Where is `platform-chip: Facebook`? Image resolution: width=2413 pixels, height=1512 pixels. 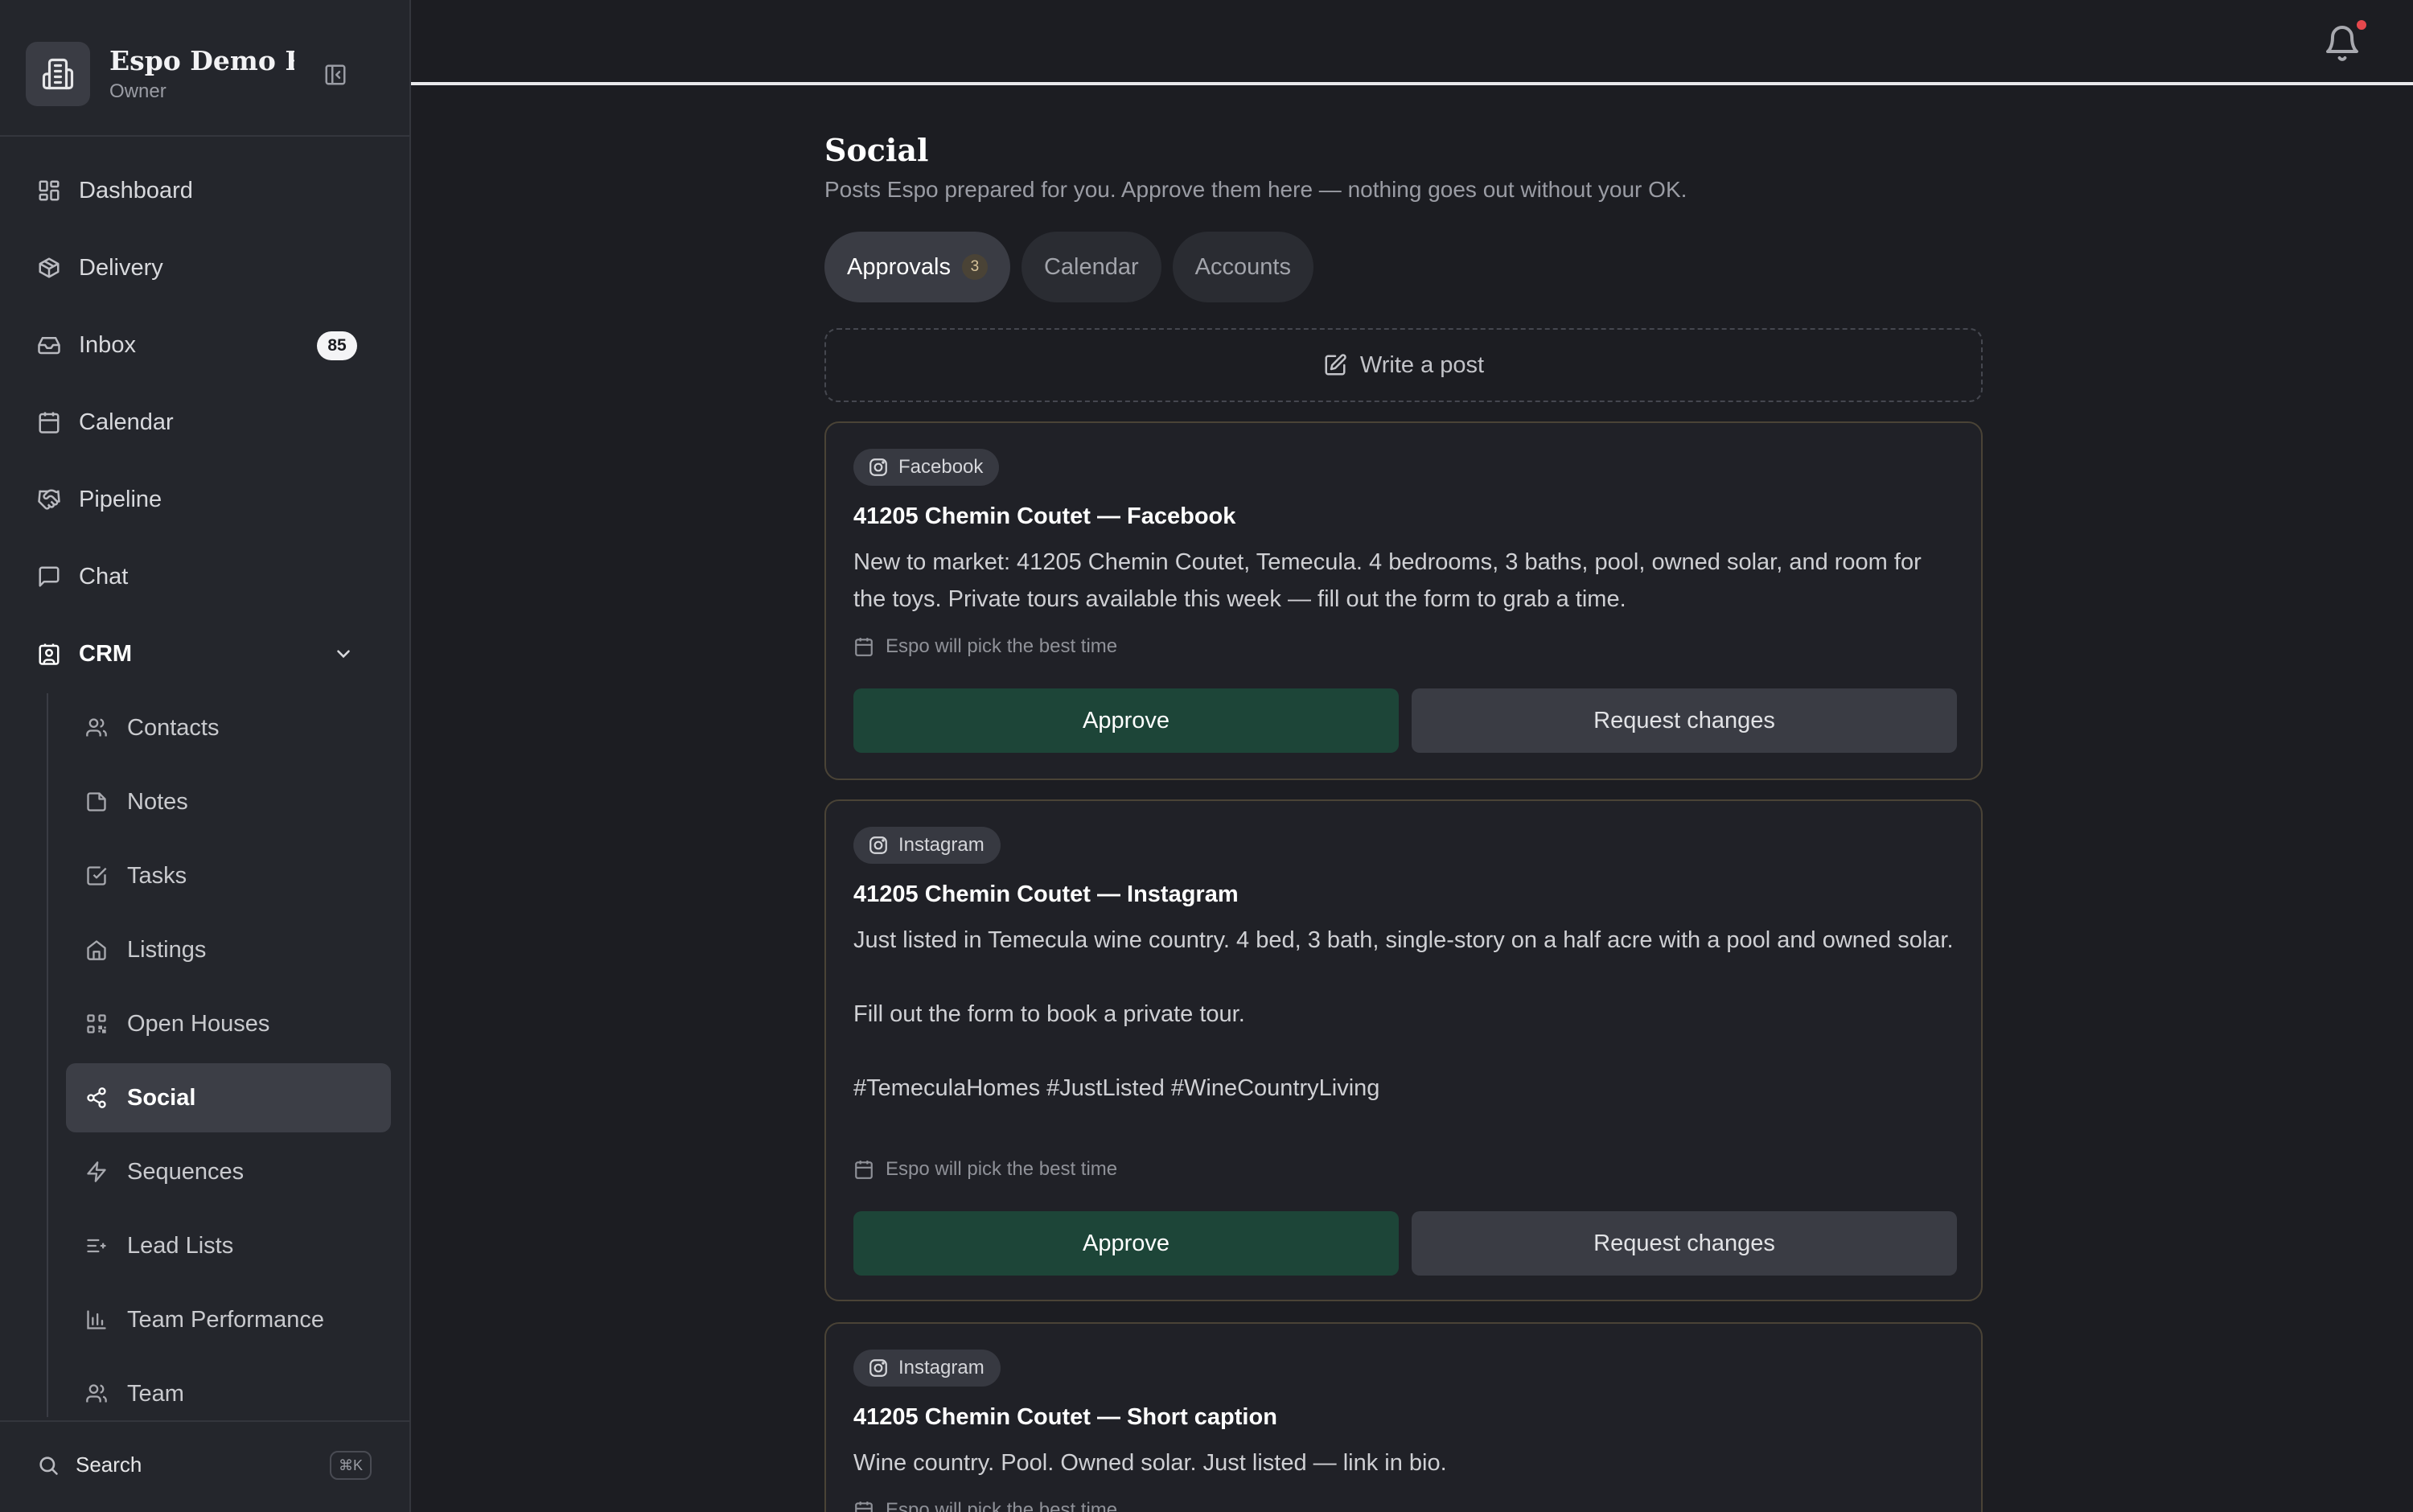 platform-chip: Facebook is located at coordinates (927, 468).